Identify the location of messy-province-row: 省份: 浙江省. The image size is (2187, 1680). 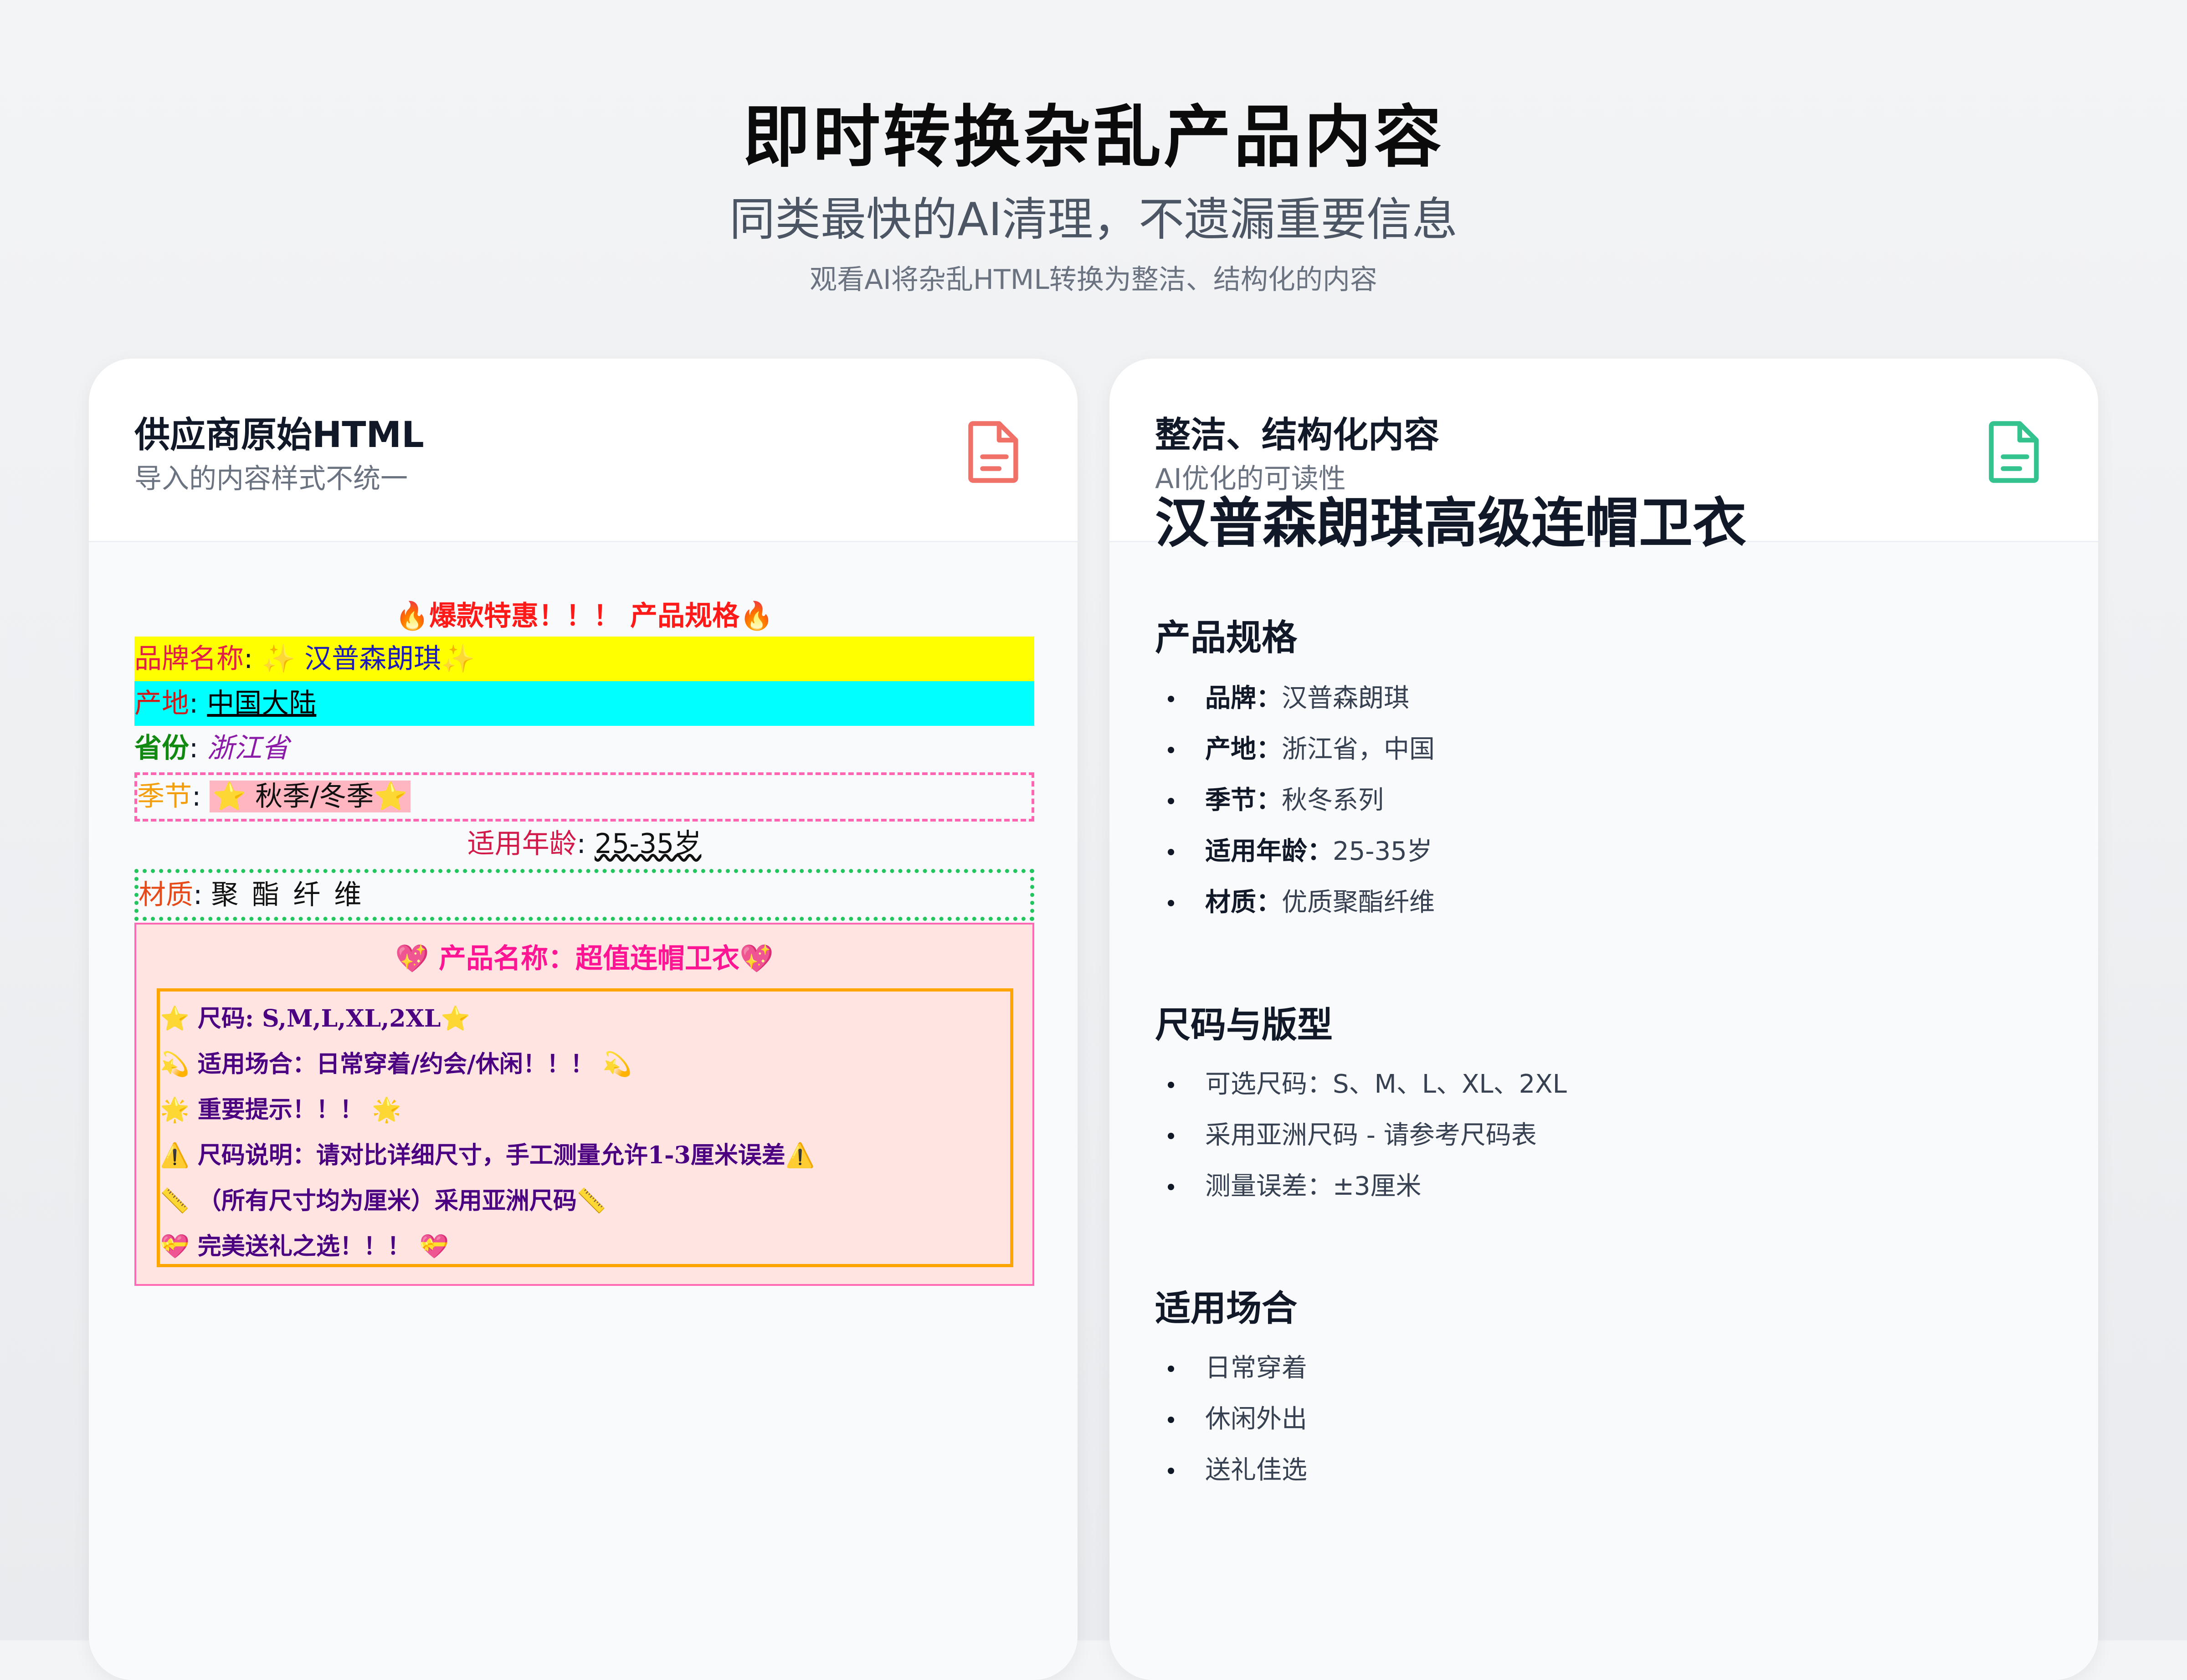
(212, 748).